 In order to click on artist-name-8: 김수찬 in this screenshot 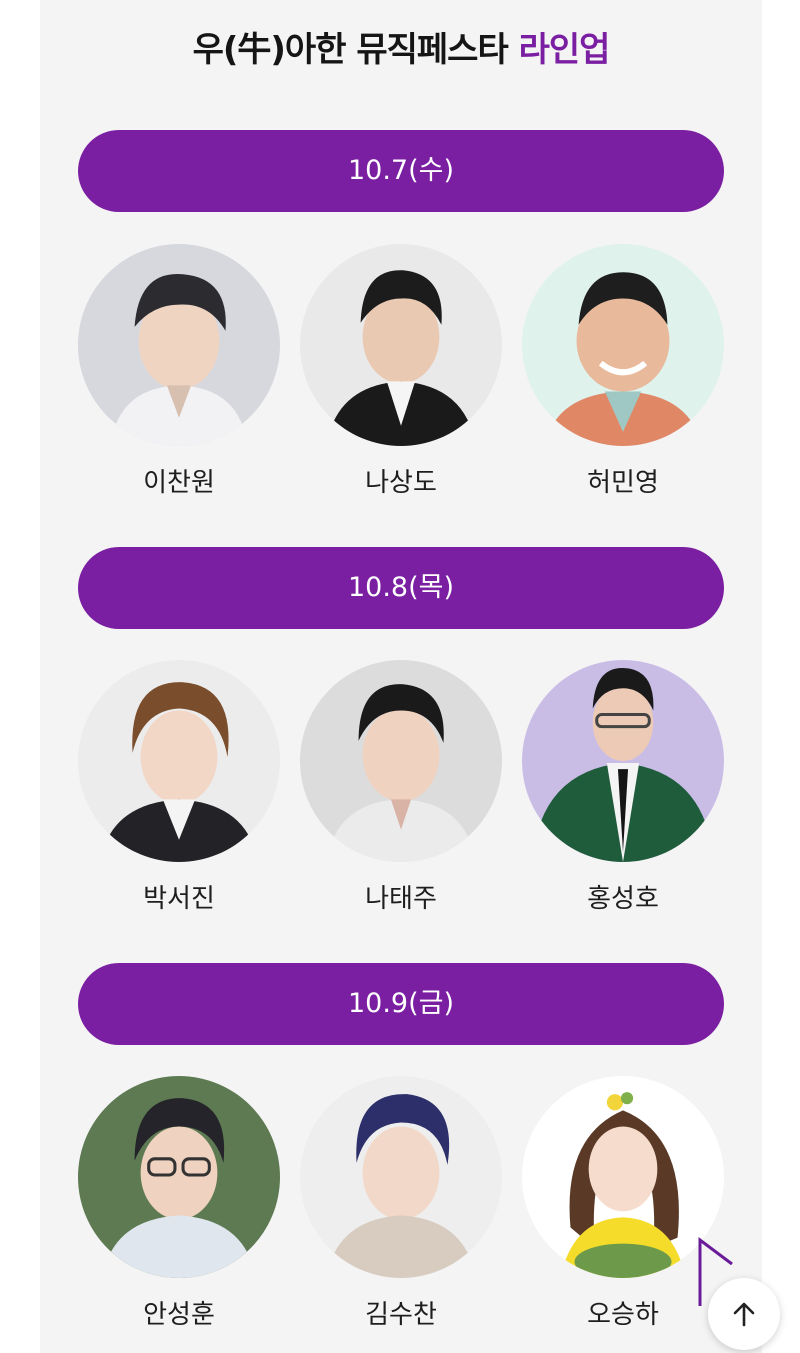, I will do `click(401, 1315)`.